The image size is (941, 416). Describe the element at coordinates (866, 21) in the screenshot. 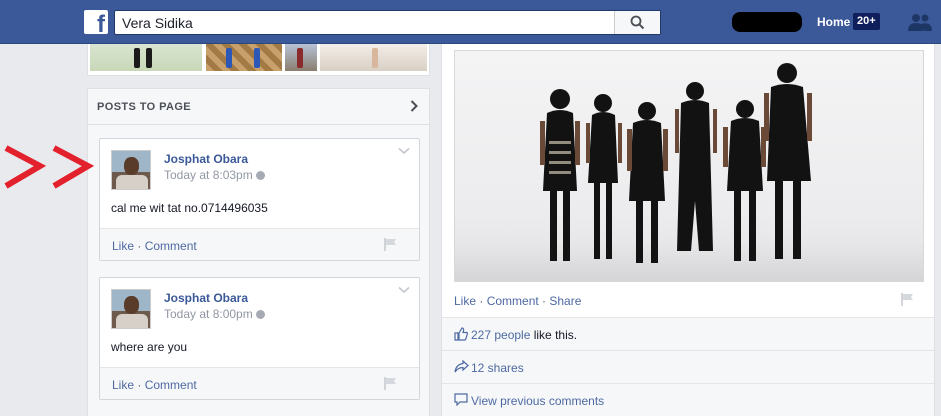

I see `notification-count-badge: 20+` at that location.